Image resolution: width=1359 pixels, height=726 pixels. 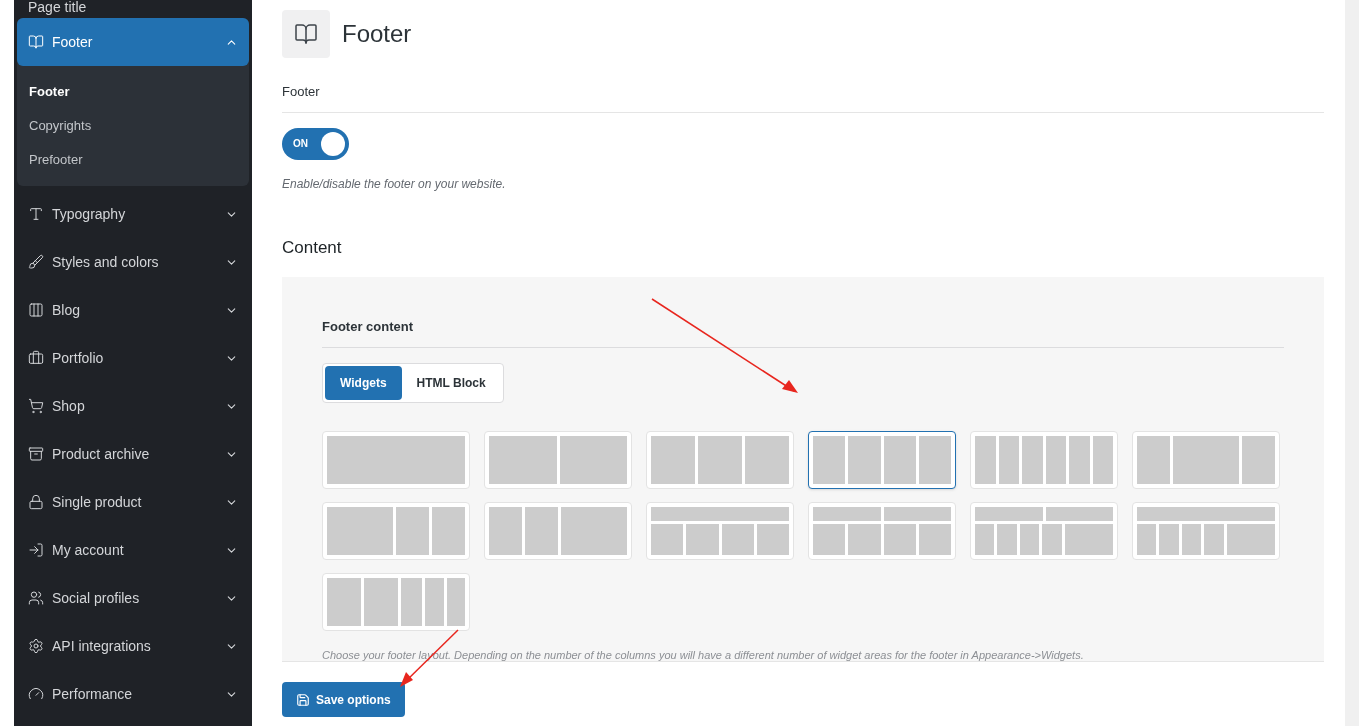 What do you see at coordinates (36, 358) in the screenshot?
I see `briefcase-icon` at bounding box center [36, 358].